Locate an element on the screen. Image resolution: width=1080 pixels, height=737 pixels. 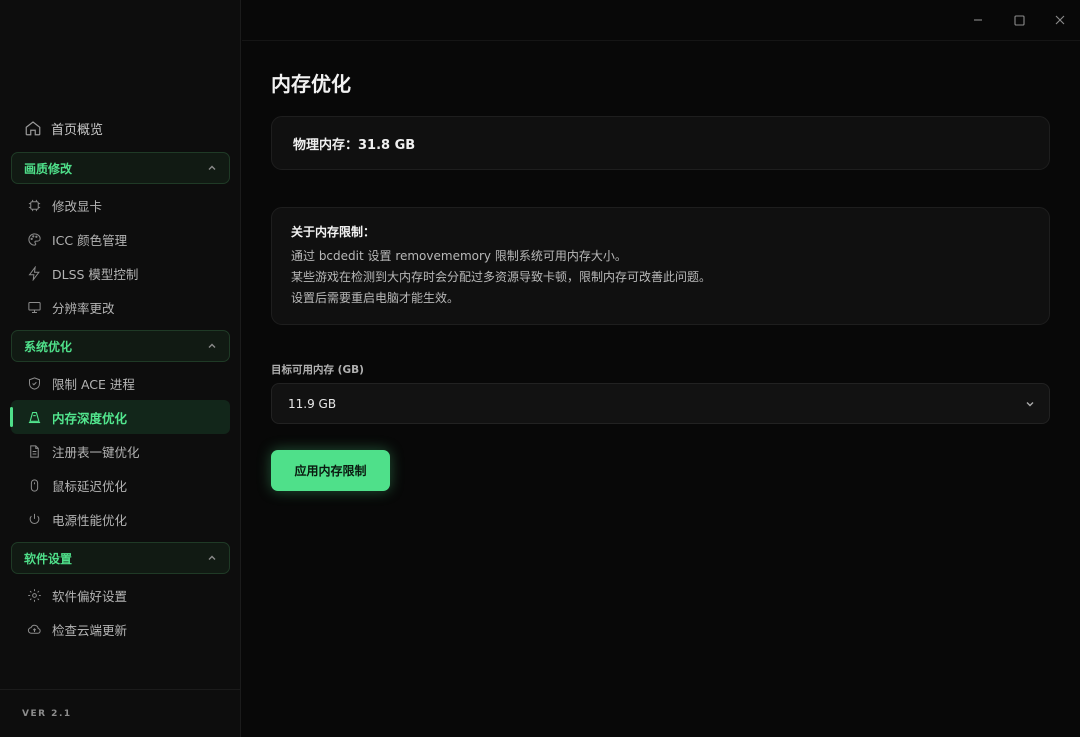
info-line: 通过 bcdedit 设置 removememory 限制系统可用内存大小。 is located at coordinates (459, 256).